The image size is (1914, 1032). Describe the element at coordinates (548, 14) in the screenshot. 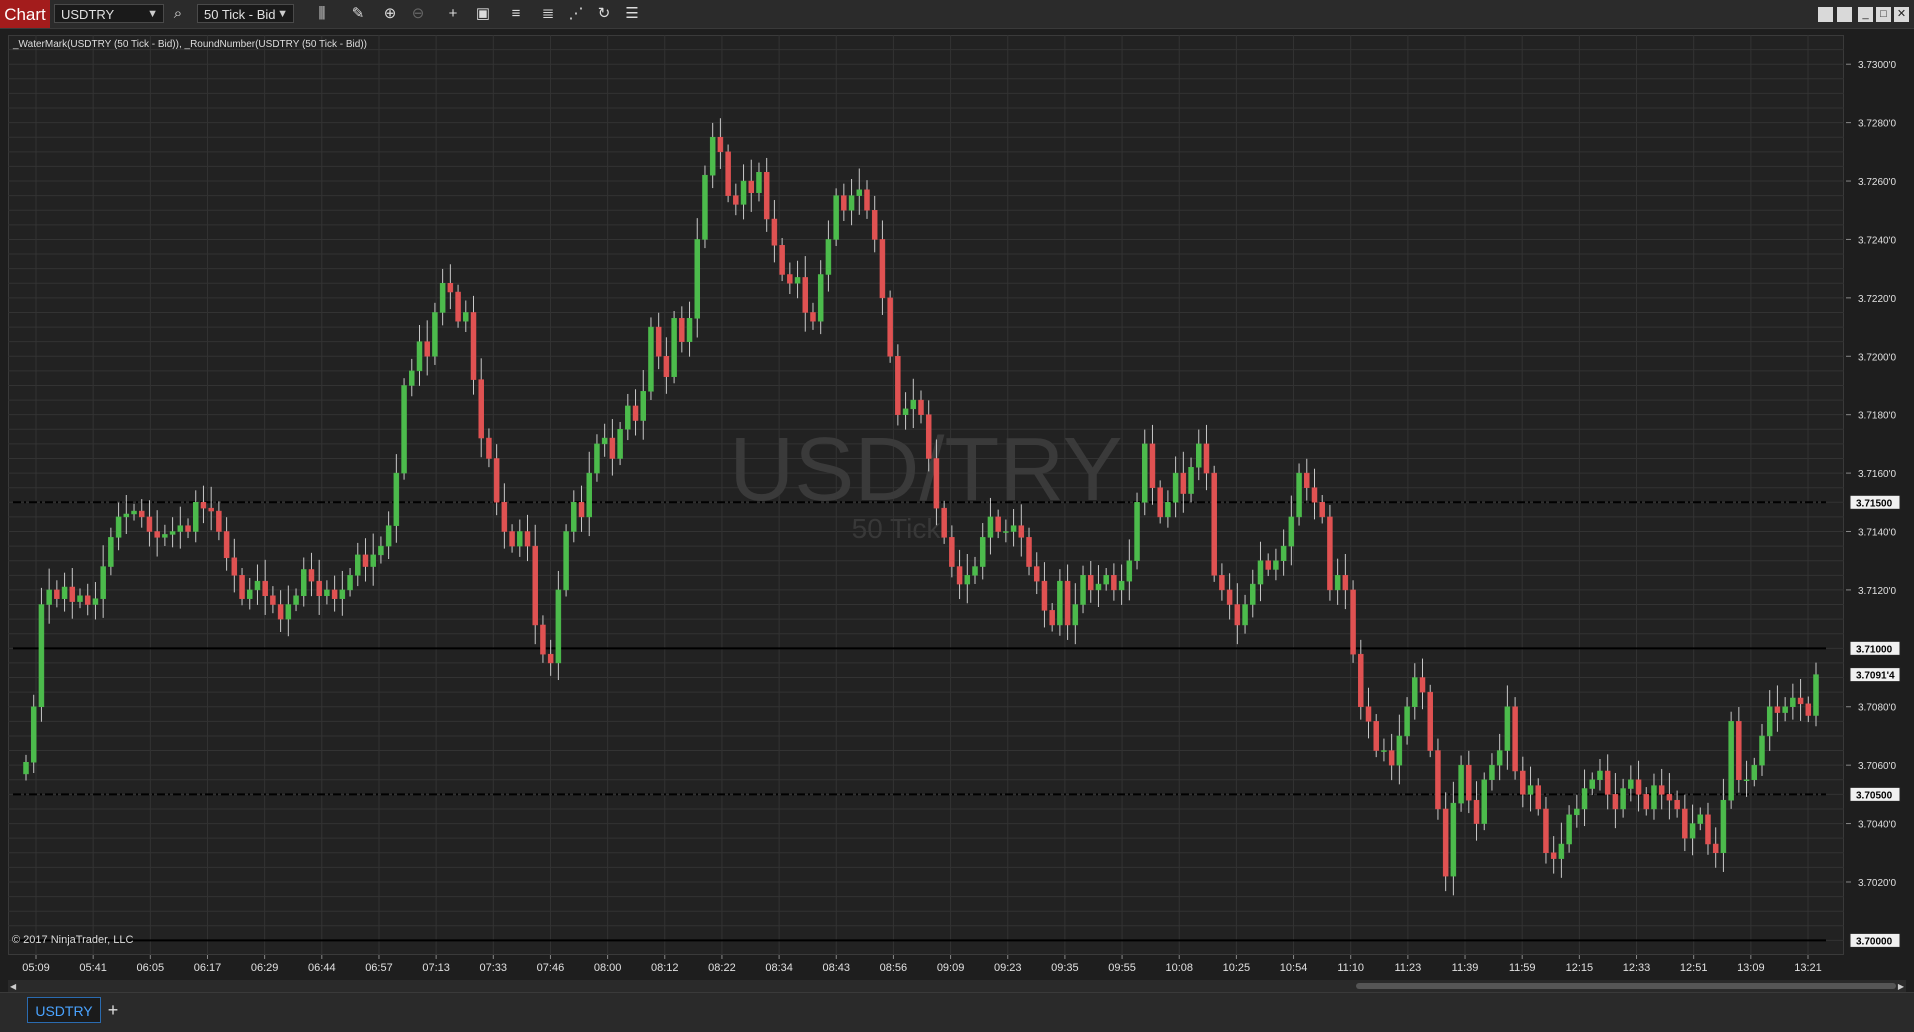

I see `strategies-icon: ≣` at that location.